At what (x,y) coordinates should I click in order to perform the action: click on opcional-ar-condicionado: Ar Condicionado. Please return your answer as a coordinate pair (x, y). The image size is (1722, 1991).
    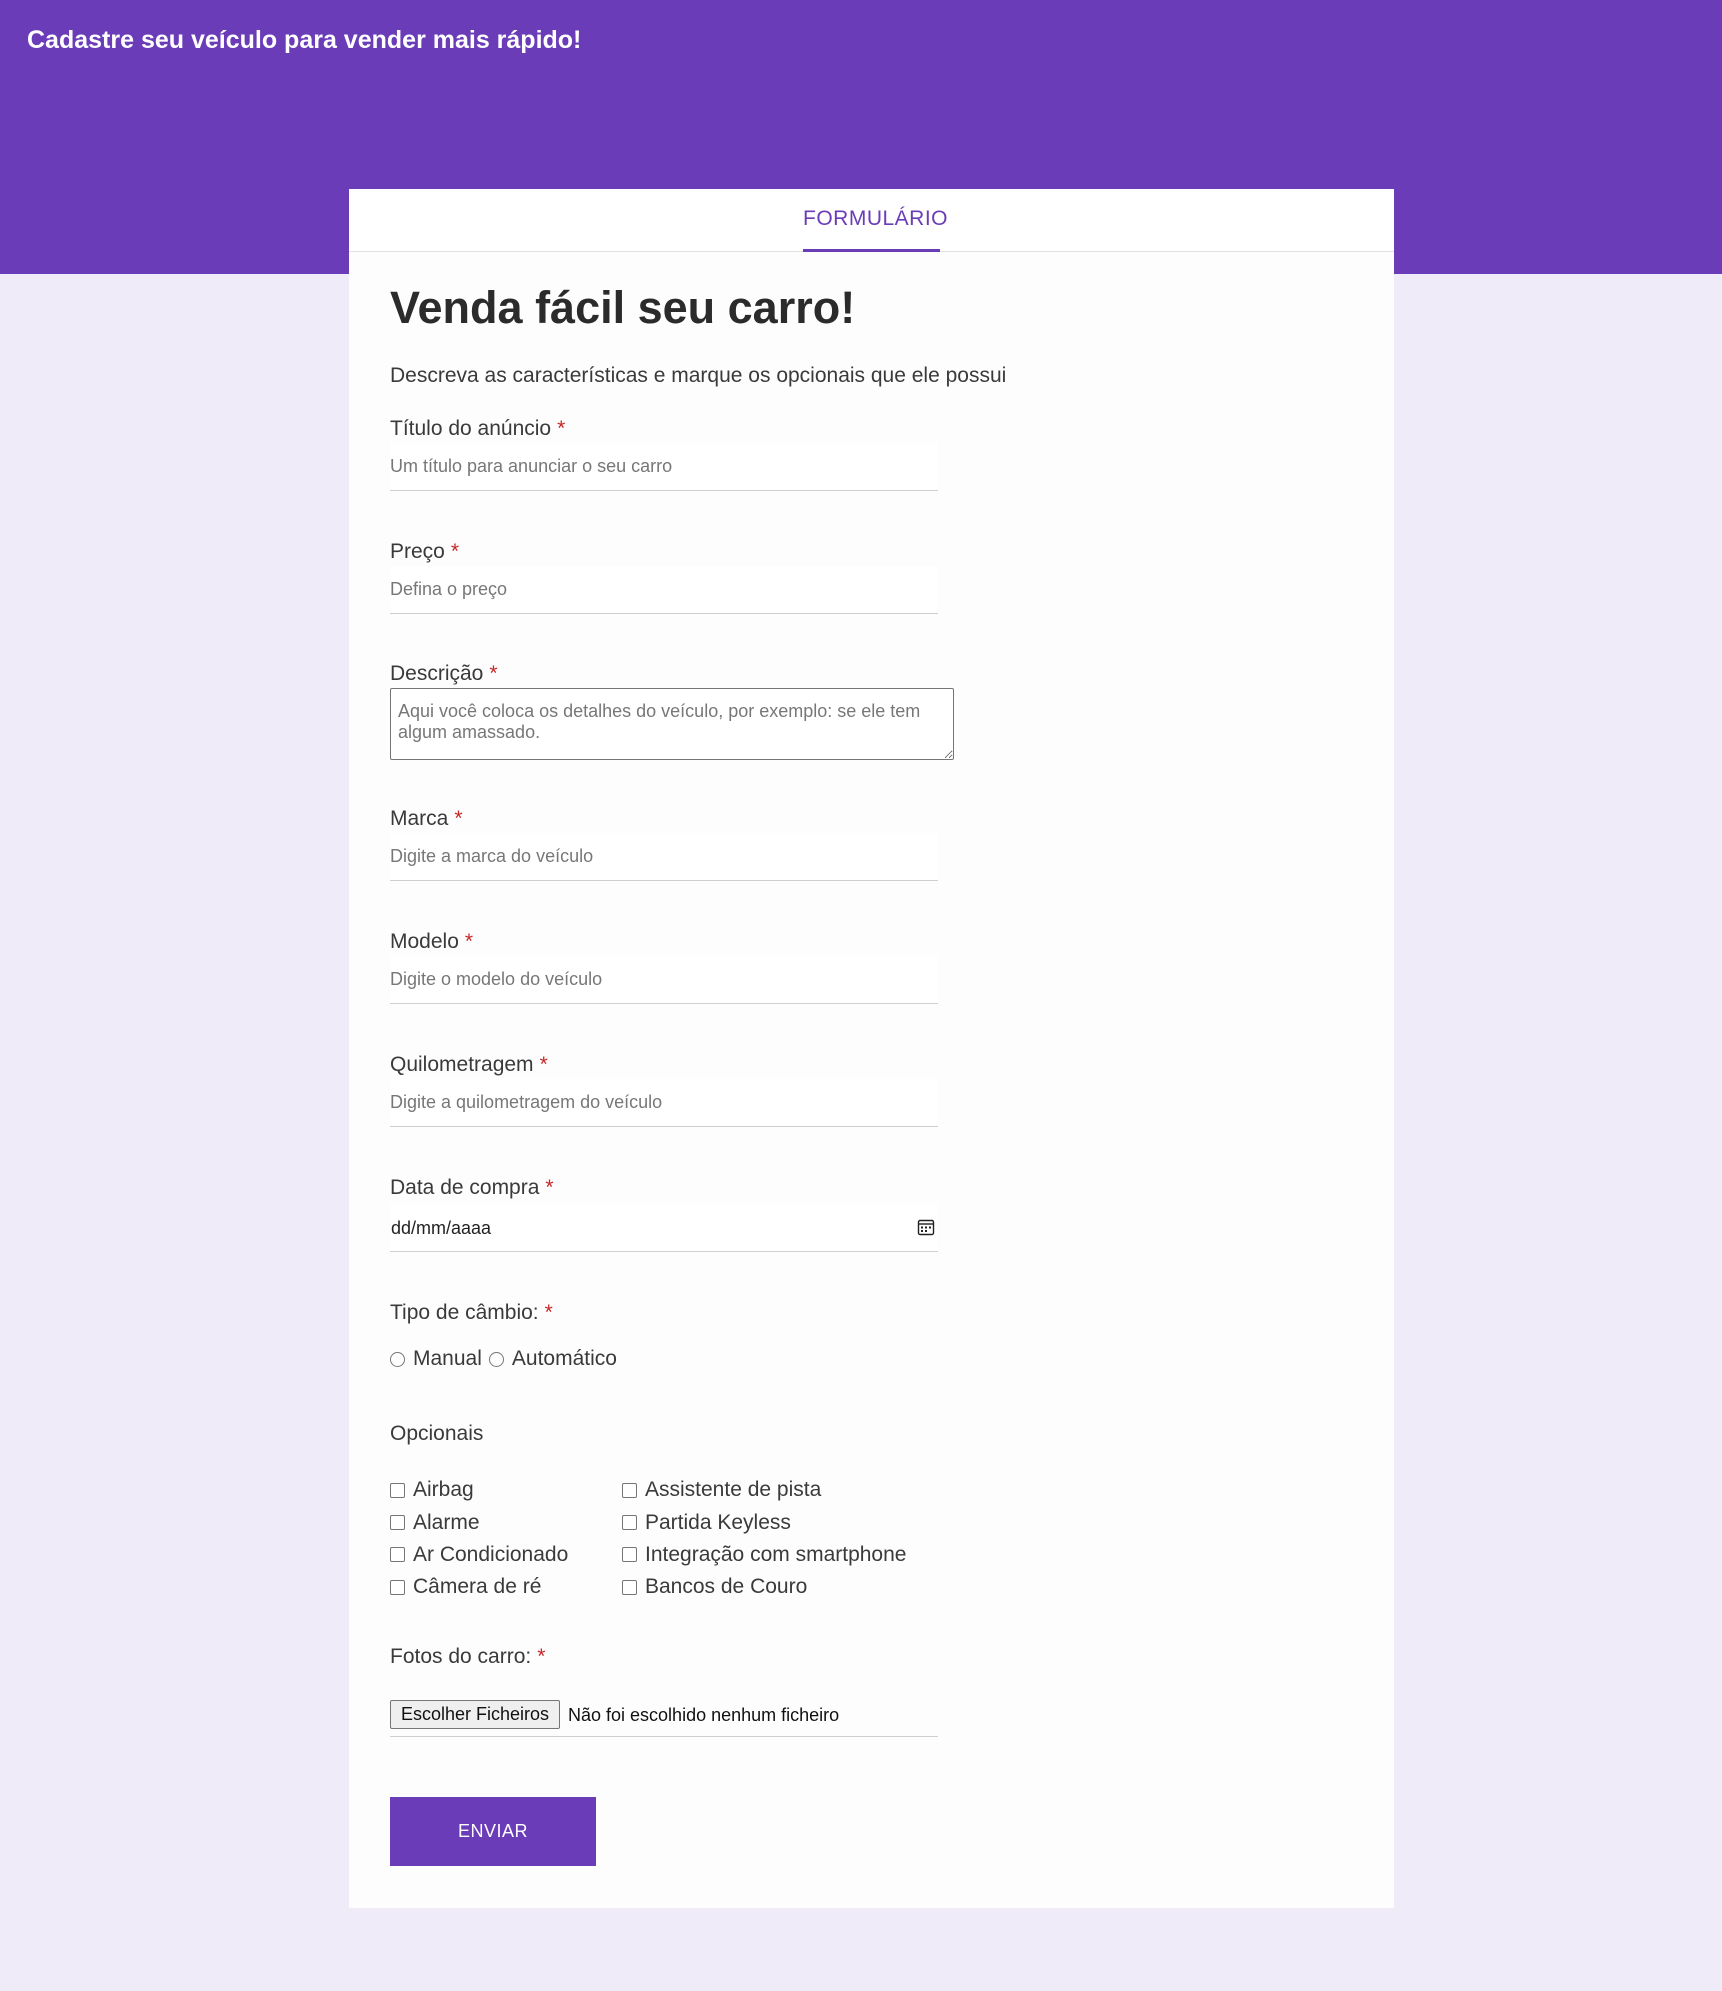
    Looking at the image, I should click on (479, 1555).